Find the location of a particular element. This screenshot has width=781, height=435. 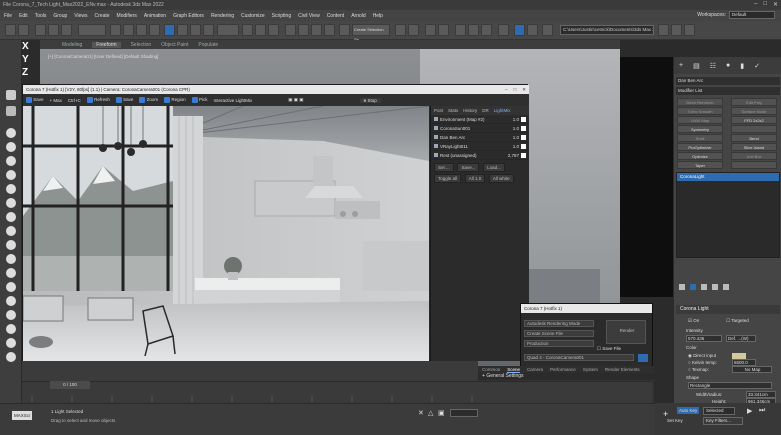

lightmix-layer: Dan Ben Arc 1.0 is located at coordinates (480, 137).